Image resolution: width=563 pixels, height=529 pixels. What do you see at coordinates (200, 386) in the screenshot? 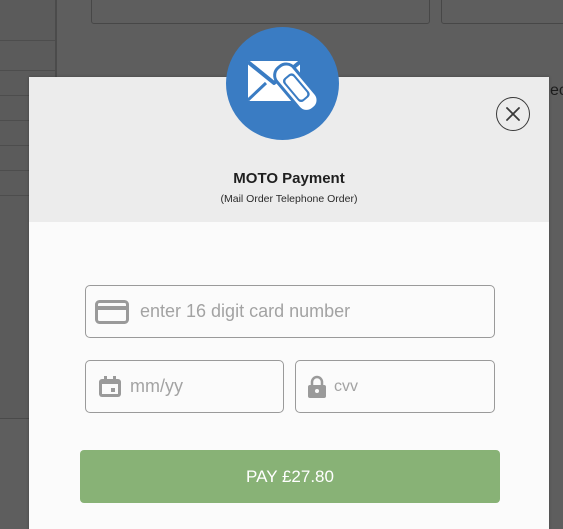
I see `expiry-input` at bounding box center [200, 386].